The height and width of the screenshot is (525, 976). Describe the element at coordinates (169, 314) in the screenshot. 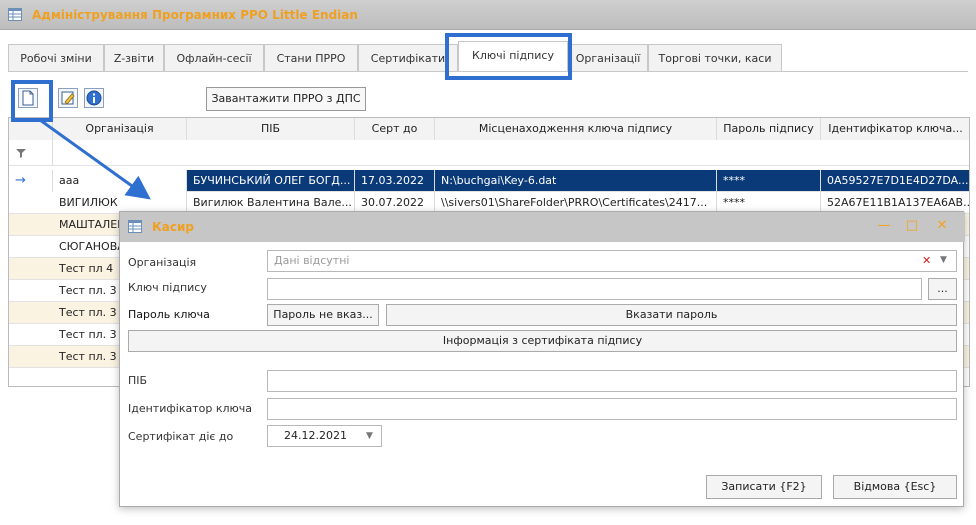

I see `pwd-label: Пароль ключа` at that location.